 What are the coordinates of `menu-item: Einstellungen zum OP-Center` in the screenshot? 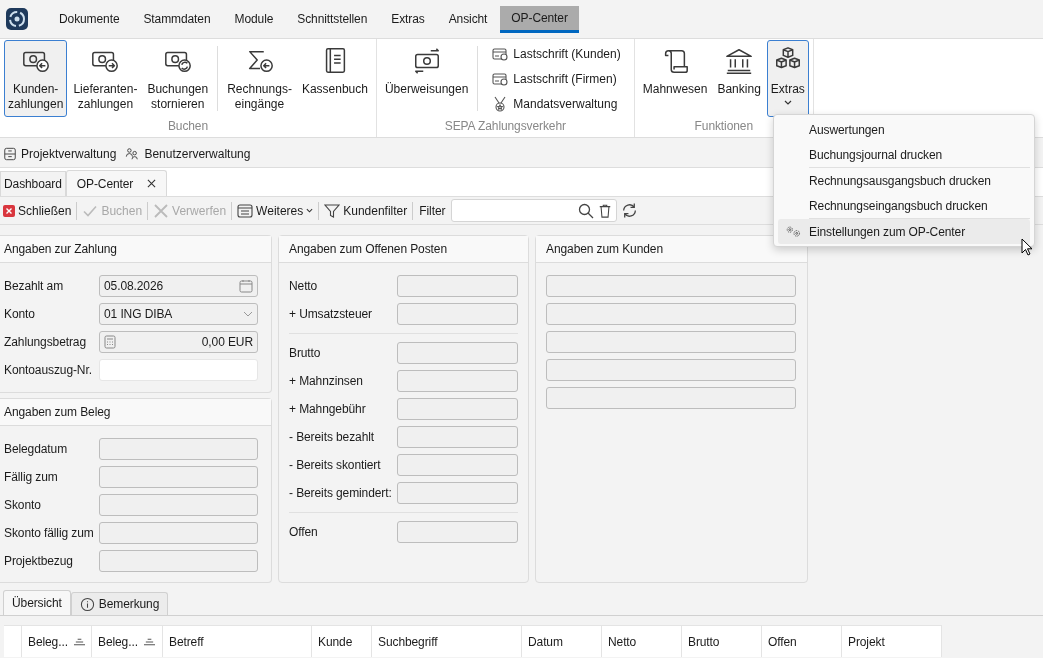 It's located at (904, 231).